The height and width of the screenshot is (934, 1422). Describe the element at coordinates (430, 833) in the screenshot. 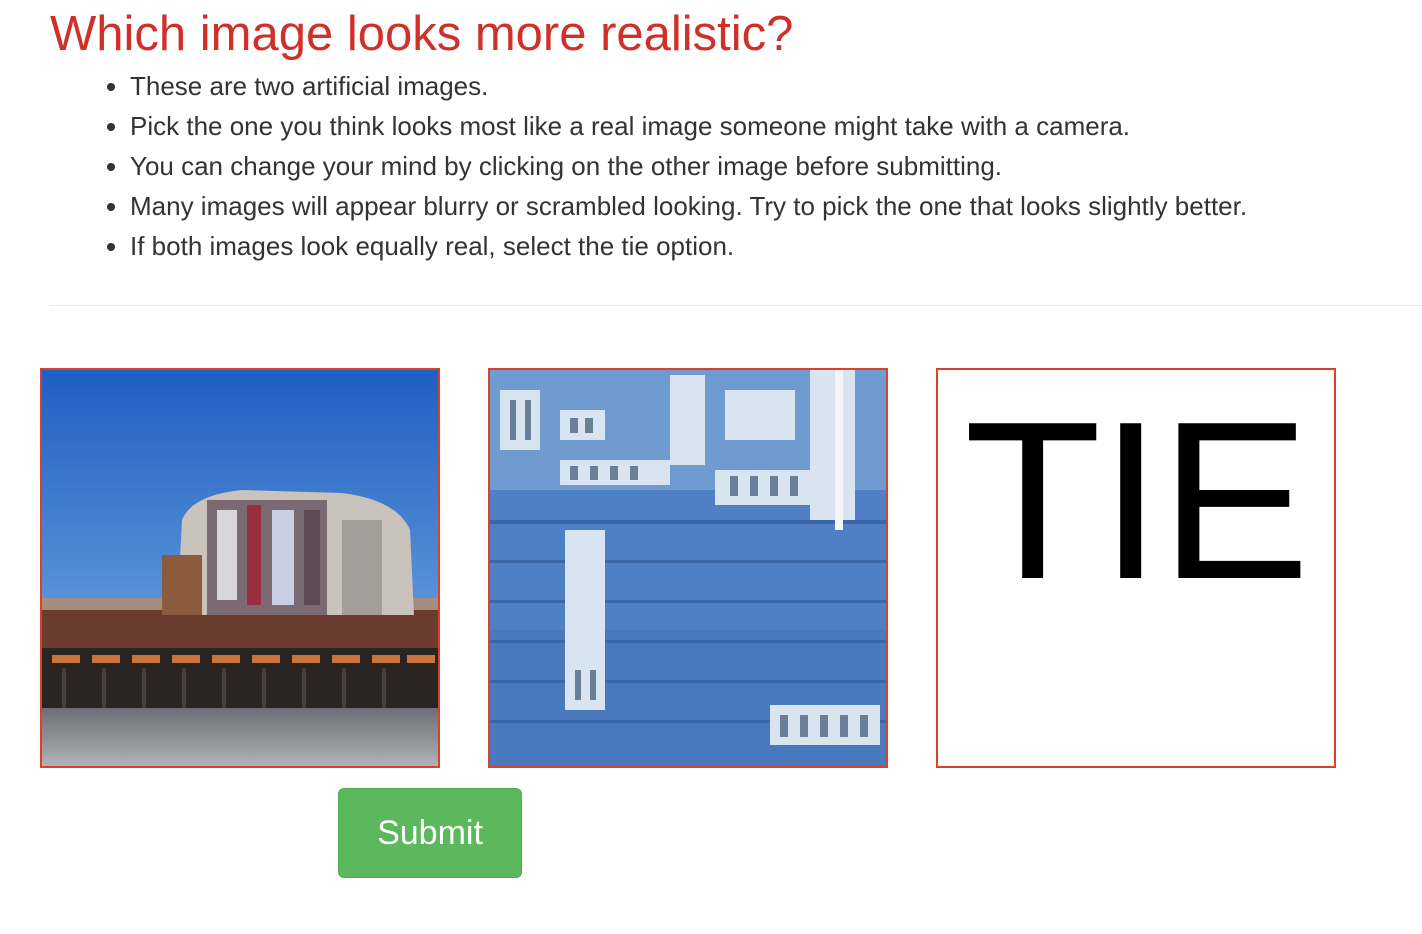

I see `submit-button: Submit` at that location.